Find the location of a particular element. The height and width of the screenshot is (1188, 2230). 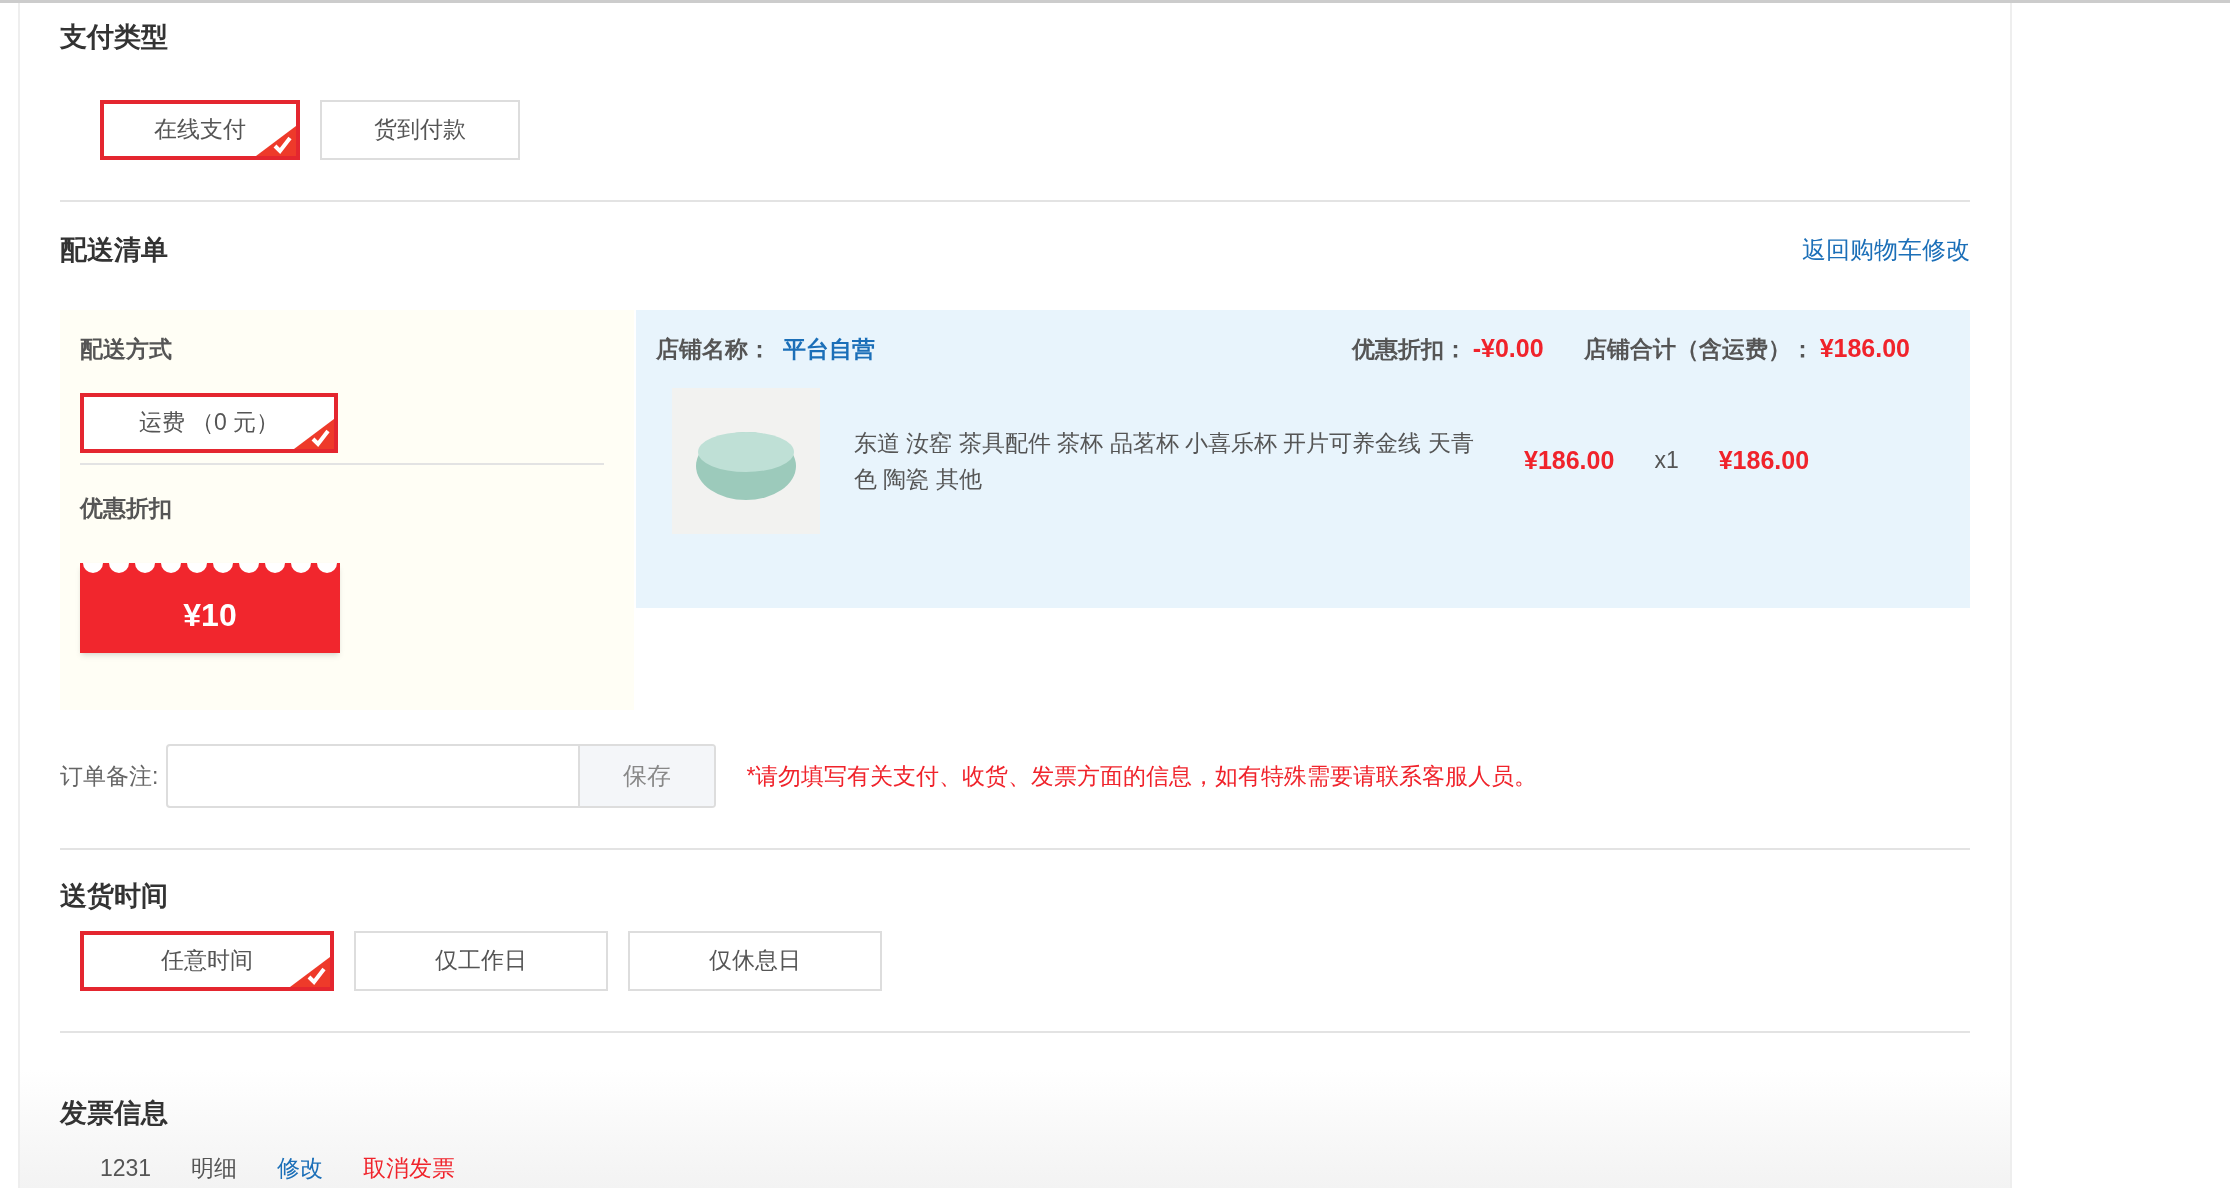

discount-label: 优惠折扣： is located at coordinates (1409, 349).